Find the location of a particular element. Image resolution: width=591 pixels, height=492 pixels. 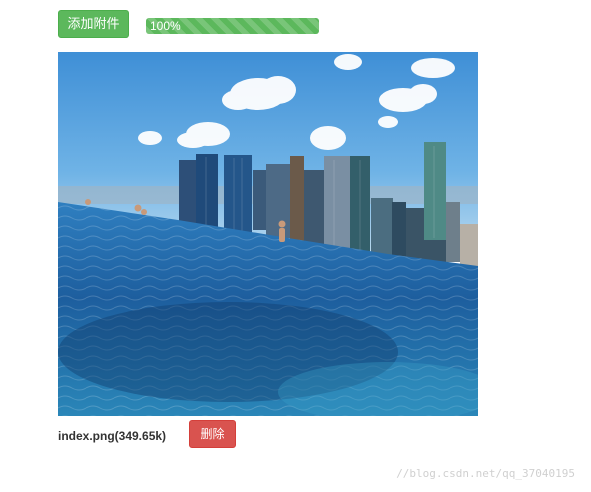

upload-progress-bar: 100% is located at coordinates (232, 26).